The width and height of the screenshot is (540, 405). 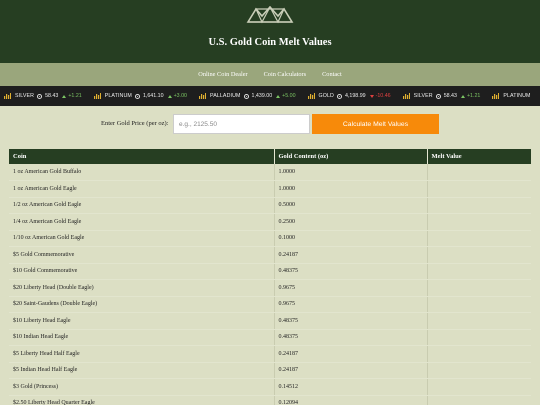 What do you see at coordinates (351, 222) in the screenshot?
I see `cell-gold-content: 0.2500` at bounding box center [351, 222].